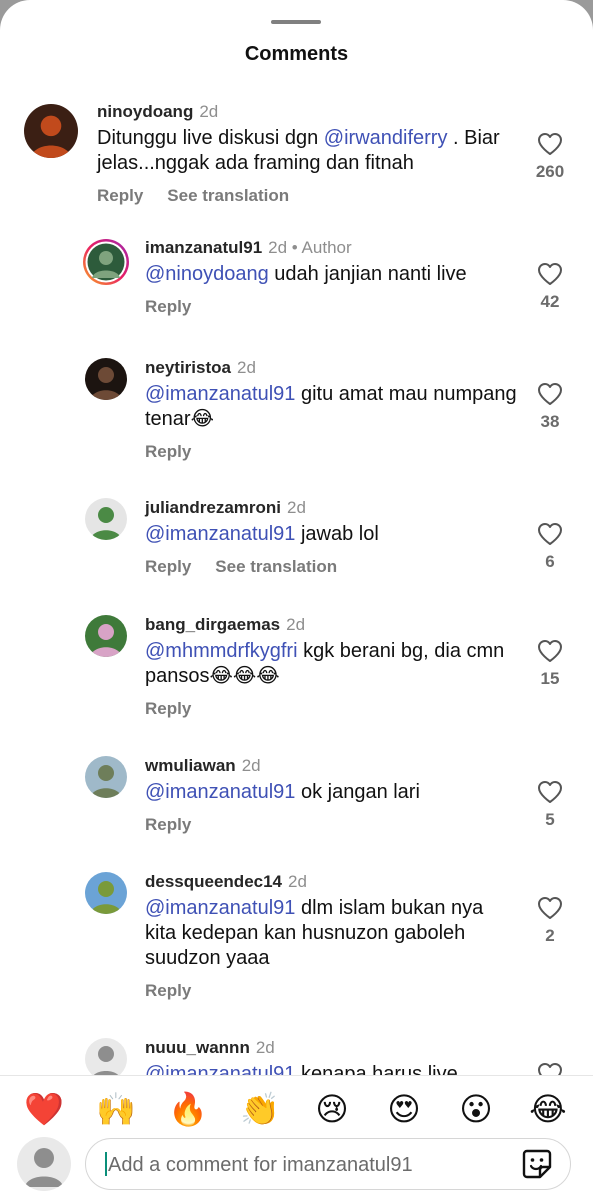 This screenshot has width=593, height=1200. Describe the element at coordinates (550, 935) in the screenshot. I see `like-count: 2` at that location.